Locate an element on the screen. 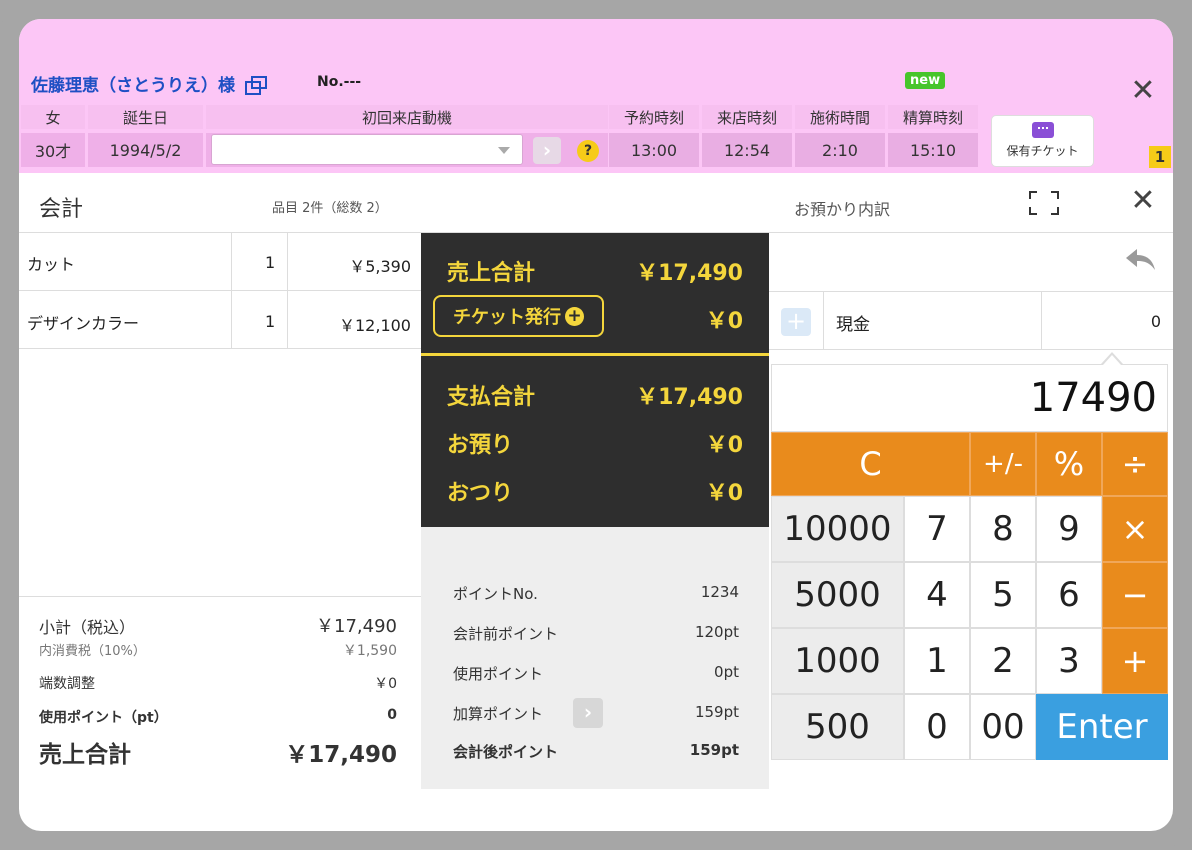  points-used-value: 0pt is located at coordinates (726, 672).